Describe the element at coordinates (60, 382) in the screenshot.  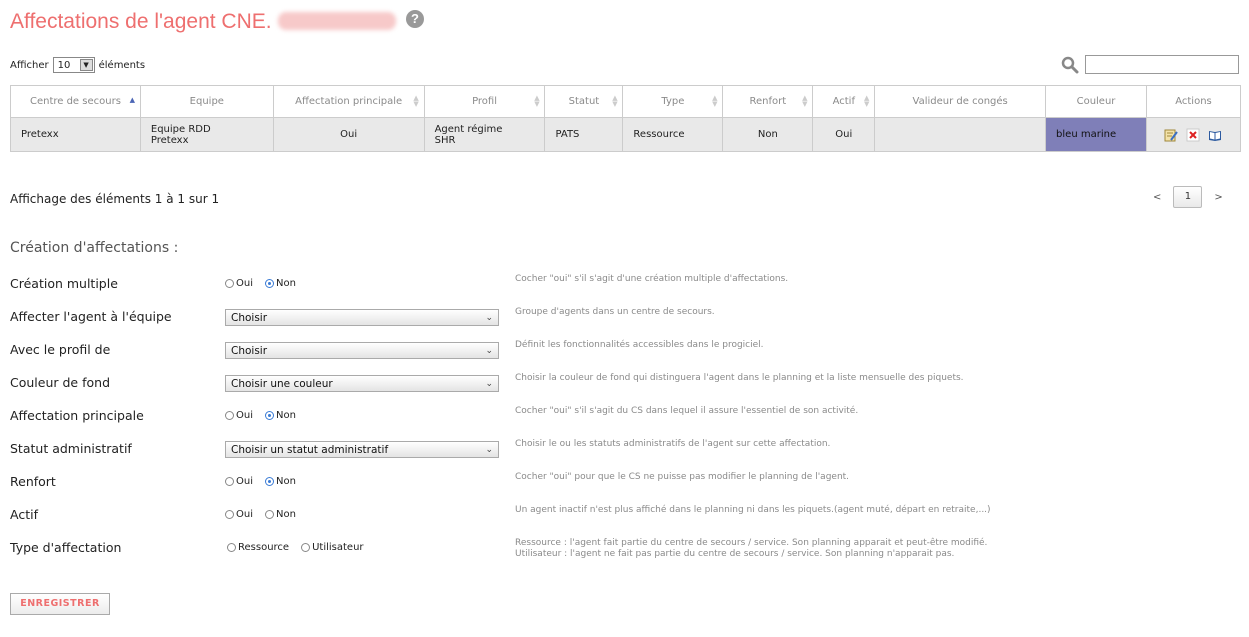
I see `label-couleur: Couleur de fond` at that location.